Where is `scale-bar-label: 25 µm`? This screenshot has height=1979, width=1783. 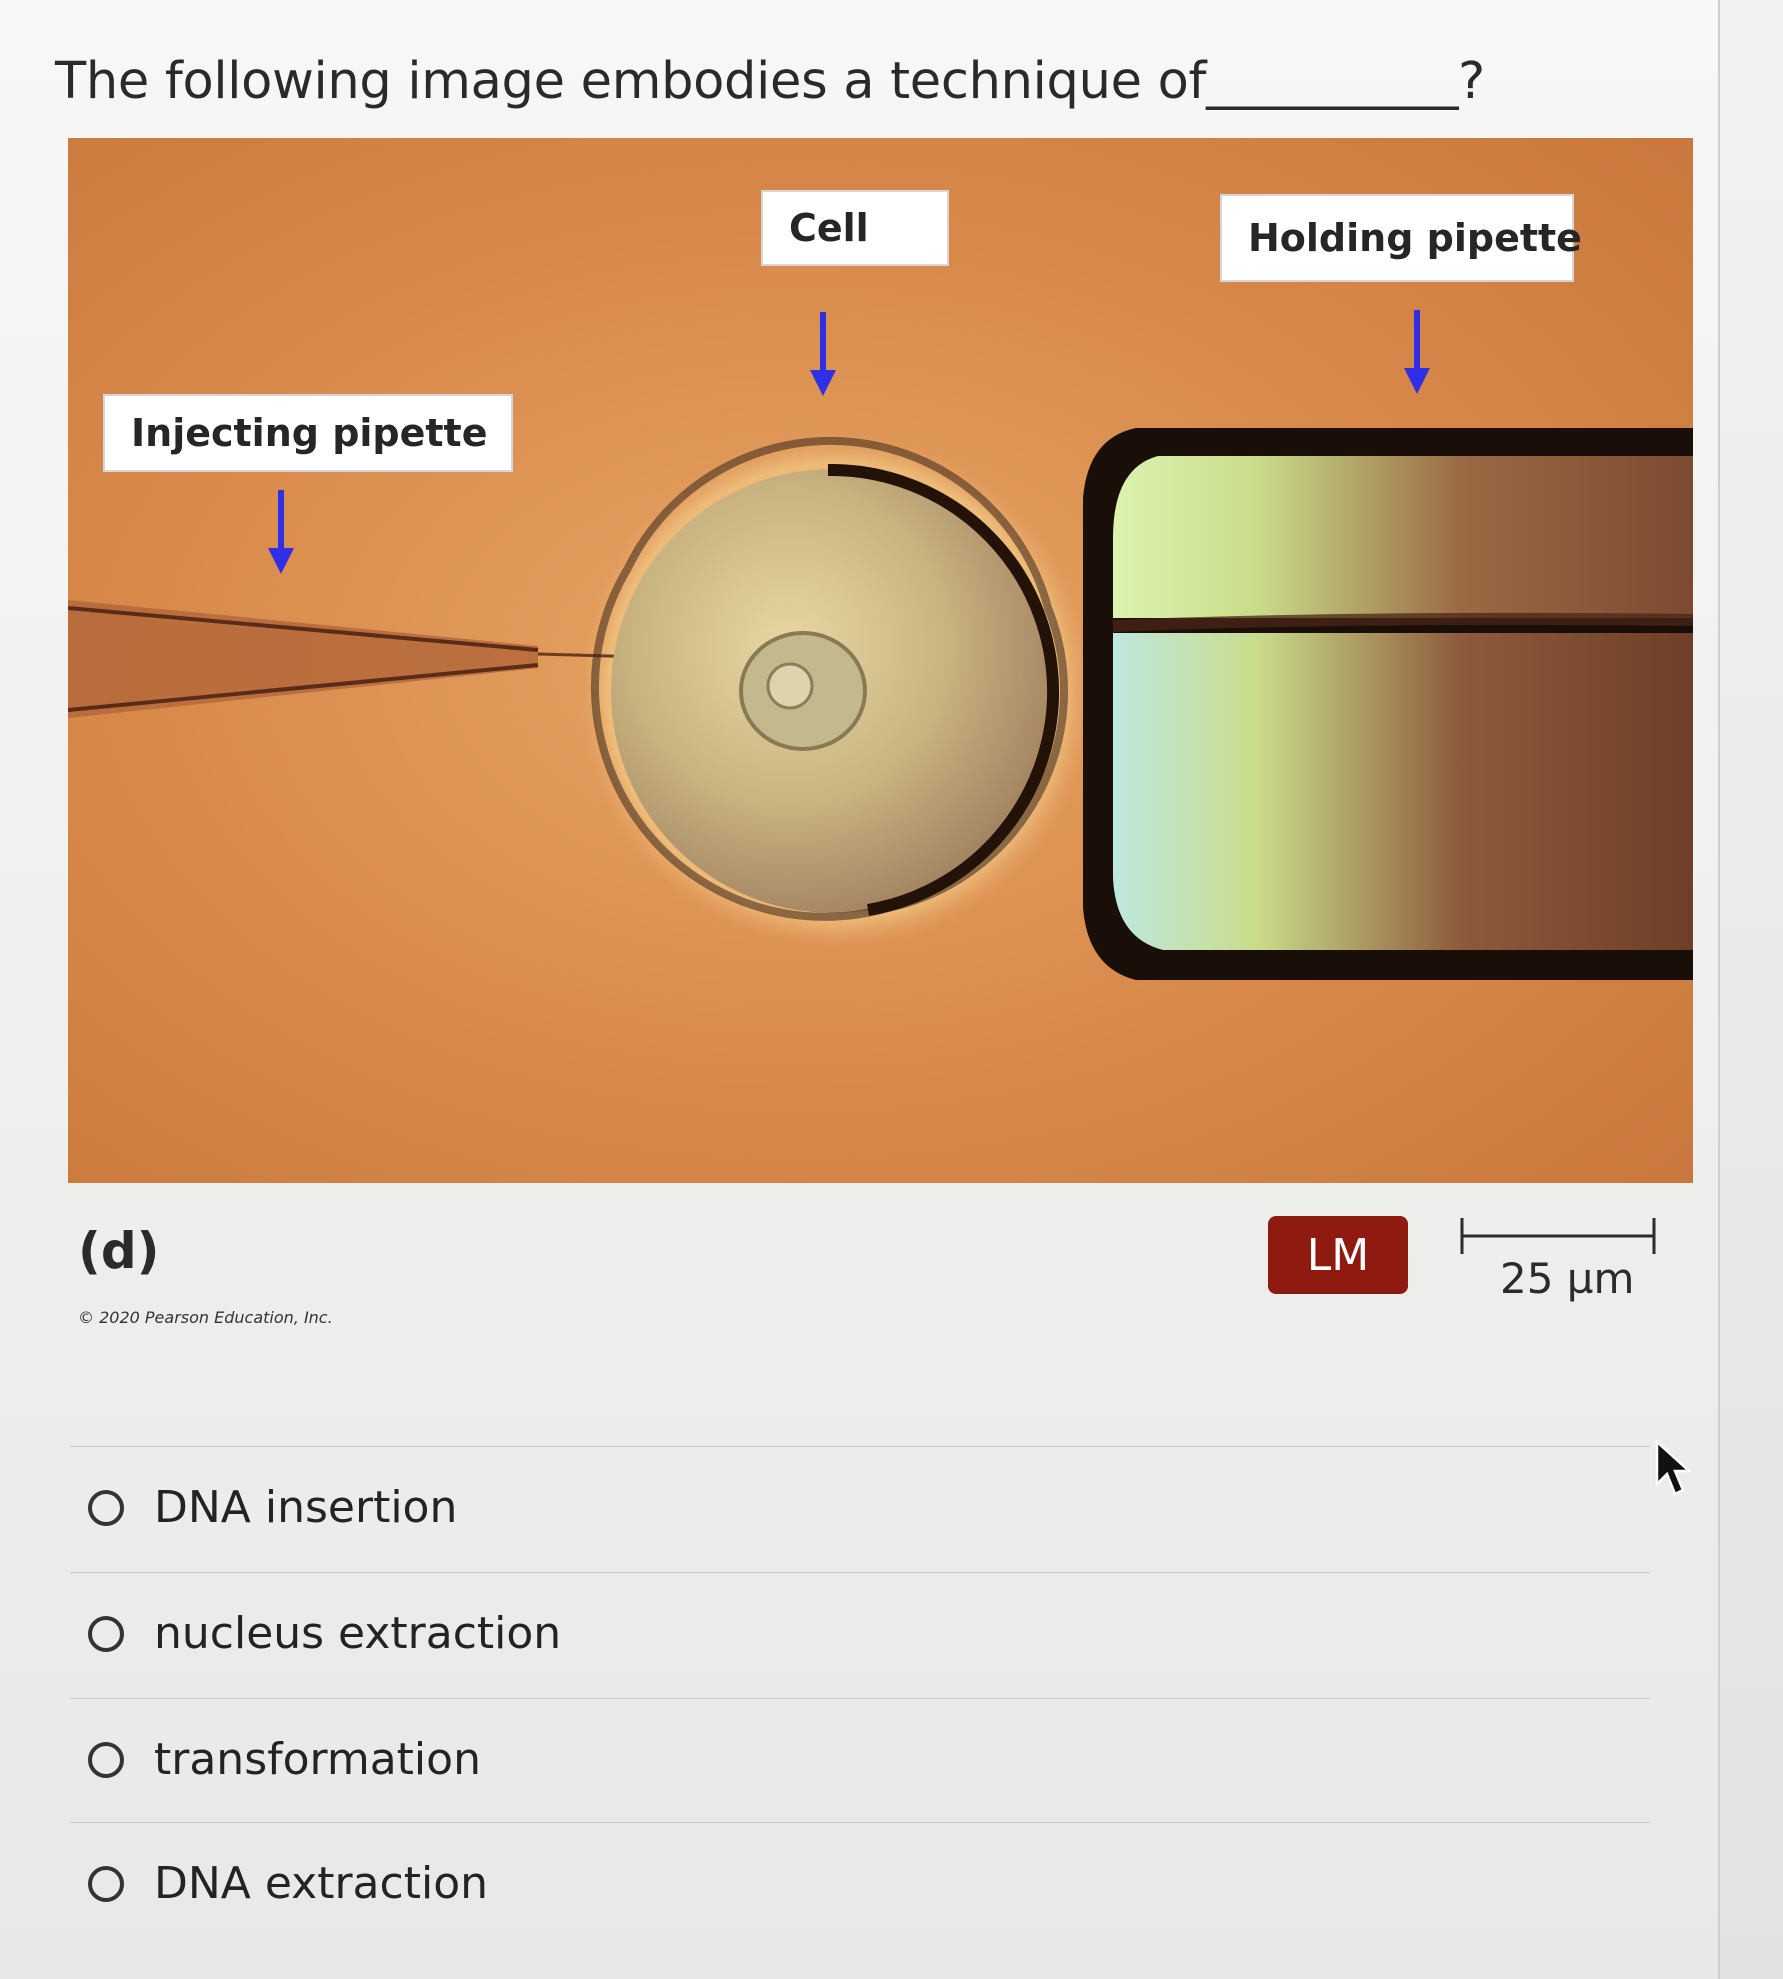
scale-bar-label: 25 µm is located at coordinates (1567, 1278).